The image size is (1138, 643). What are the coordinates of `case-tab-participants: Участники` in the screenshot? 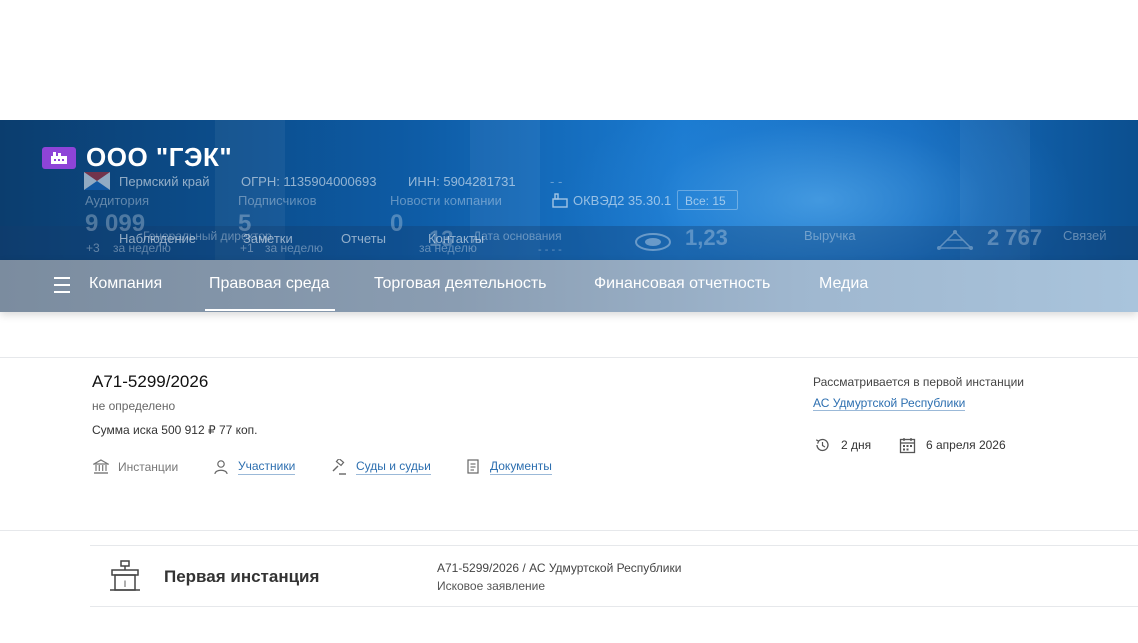 It's located at (254, 467).